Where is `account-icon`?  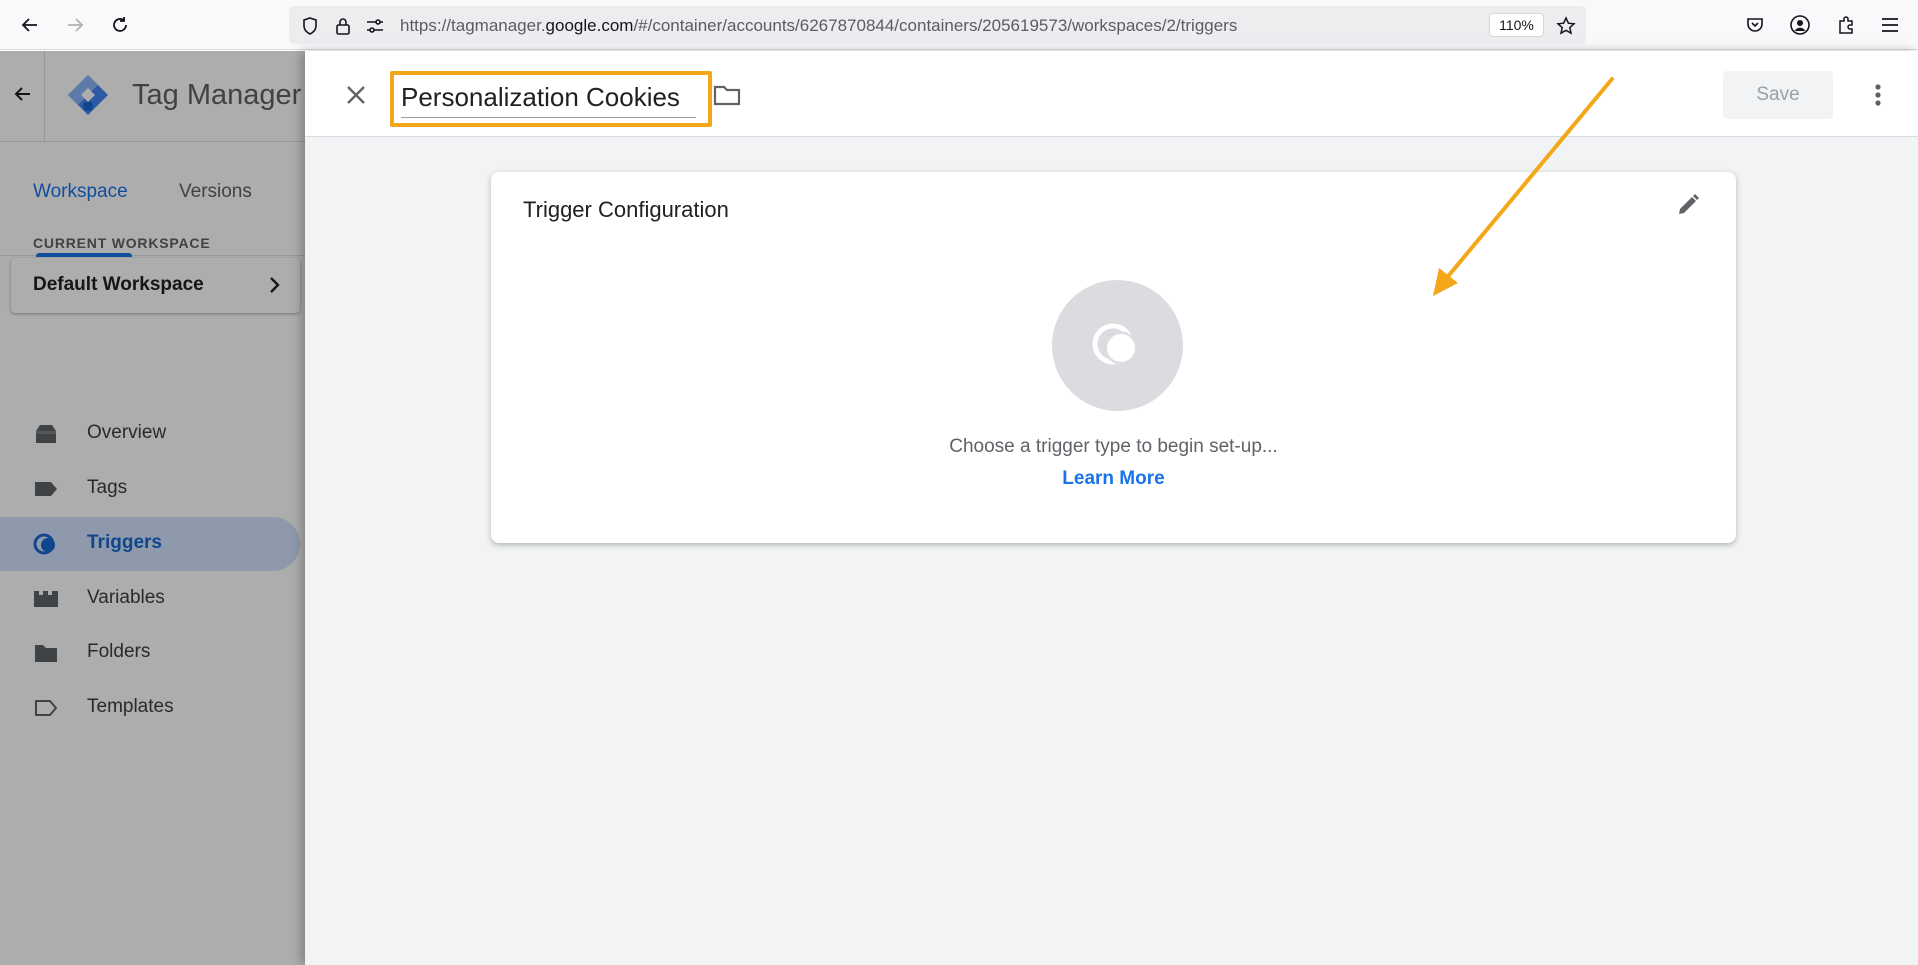
account-icon is located at coordinates (1800, 25).